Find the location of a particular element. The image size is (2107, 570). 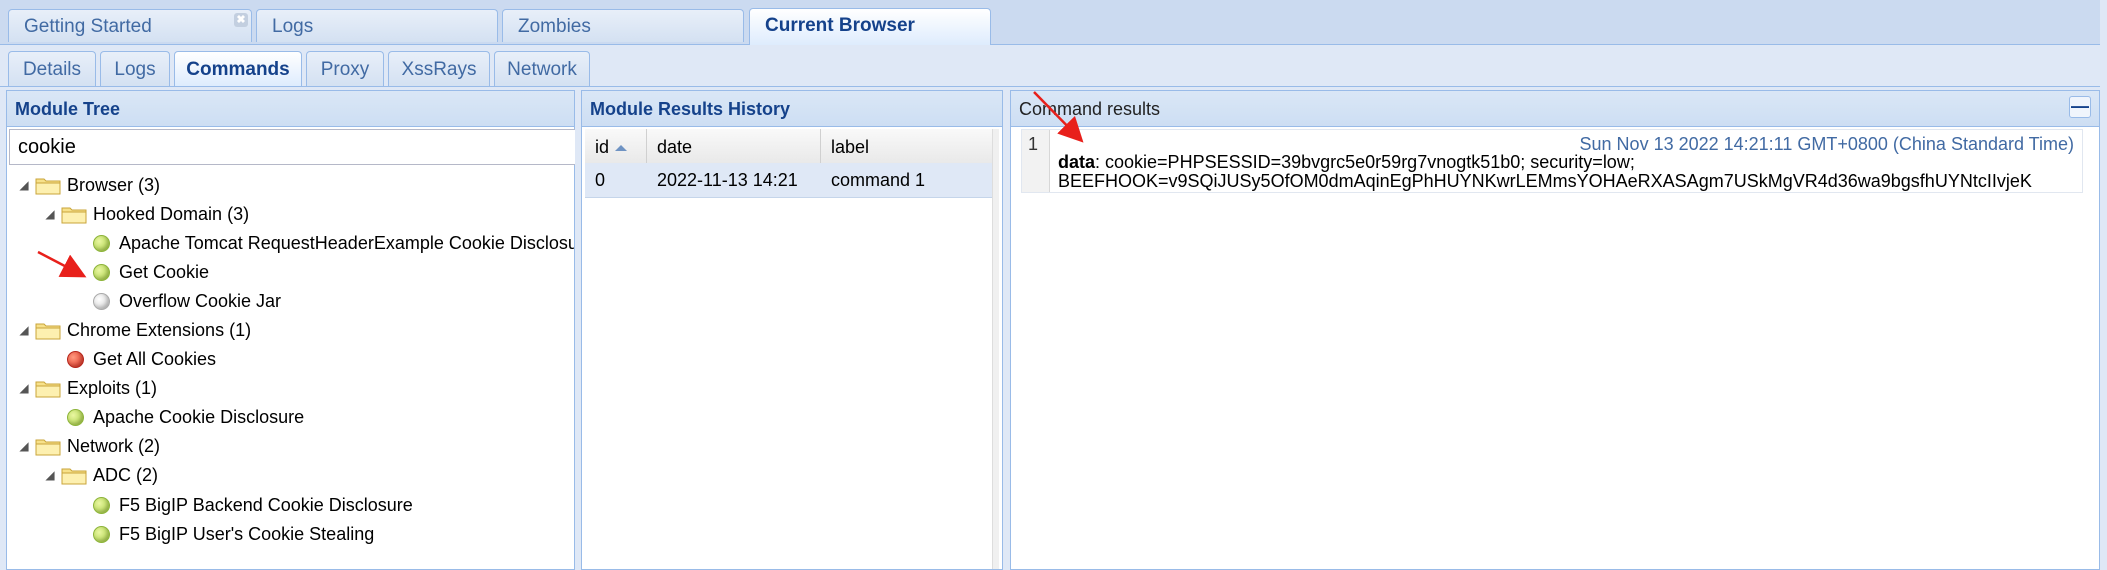

tree-label: Exploits (1) is located at coordinates (112, 387).